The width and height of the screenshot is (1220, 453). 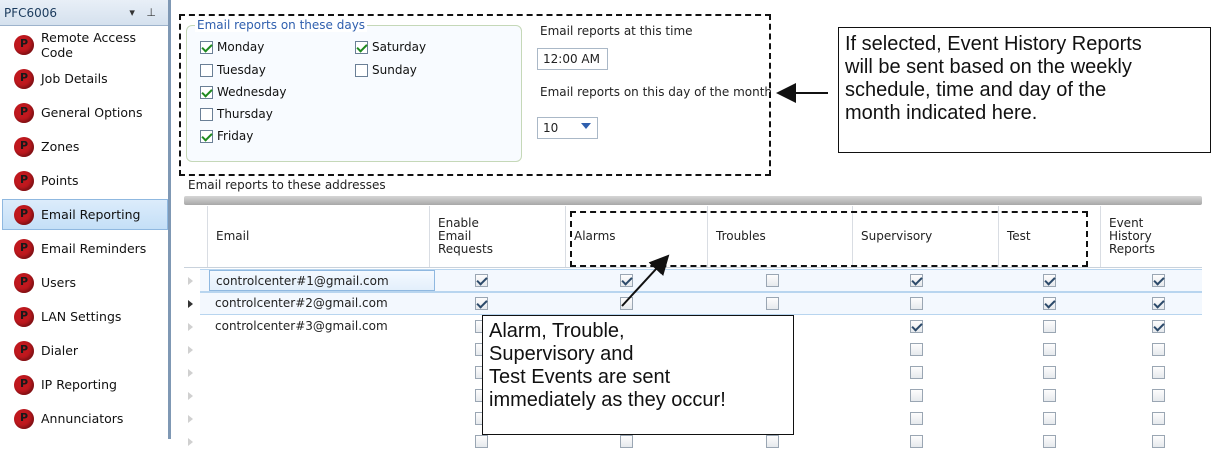 I want to click on row-selector-icon, so click(x=190, y=442).